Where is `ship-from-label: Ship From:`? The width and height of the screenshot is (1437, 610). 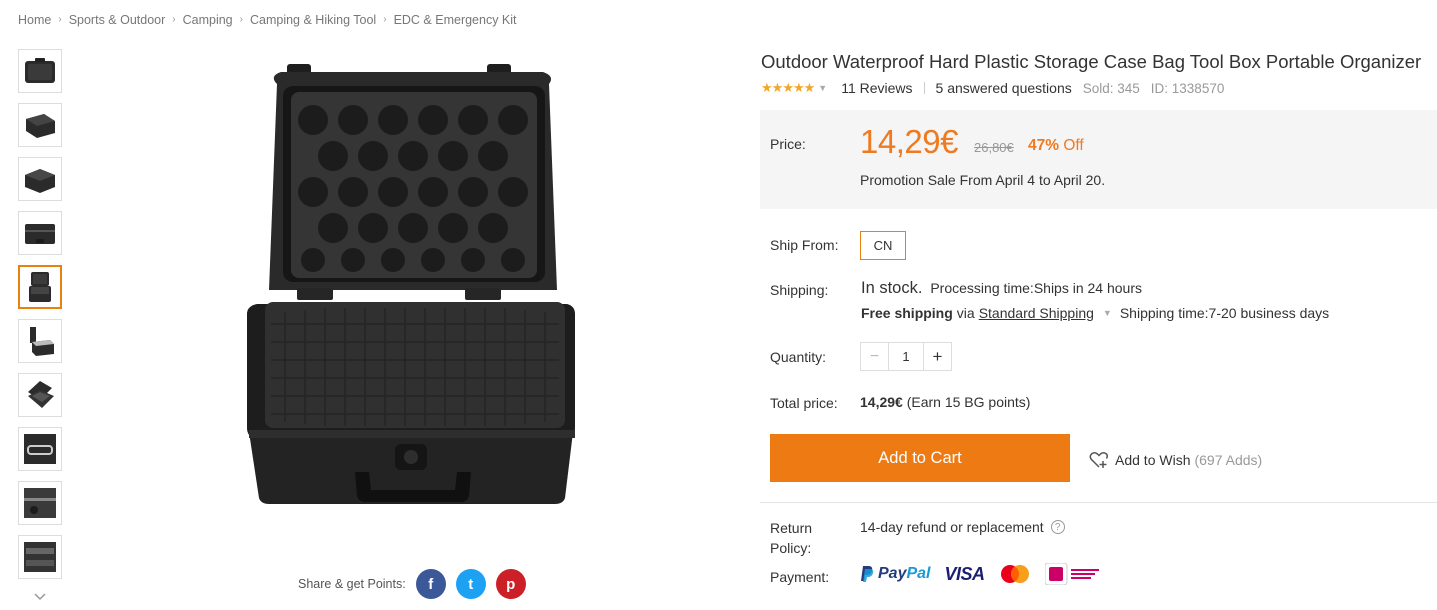
ship-from-label: Ship From: is located at coordinates (804, 245).